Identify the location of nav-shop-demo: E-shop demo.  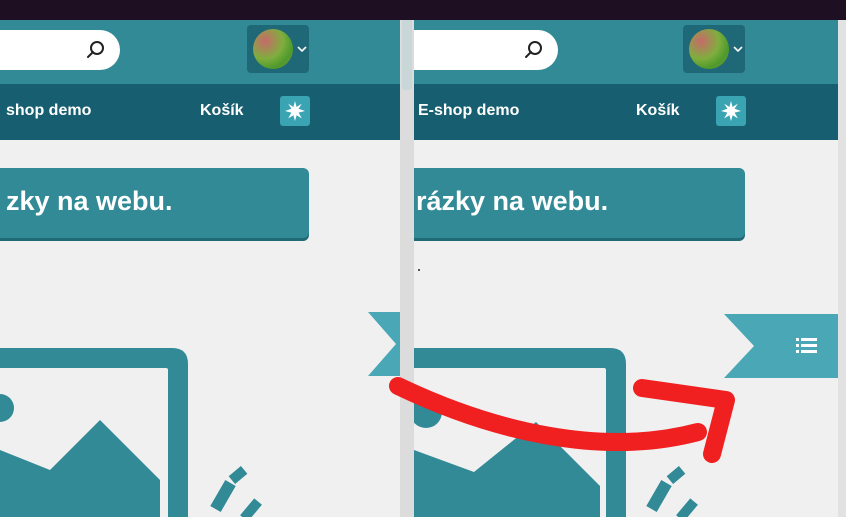
(468, 111).